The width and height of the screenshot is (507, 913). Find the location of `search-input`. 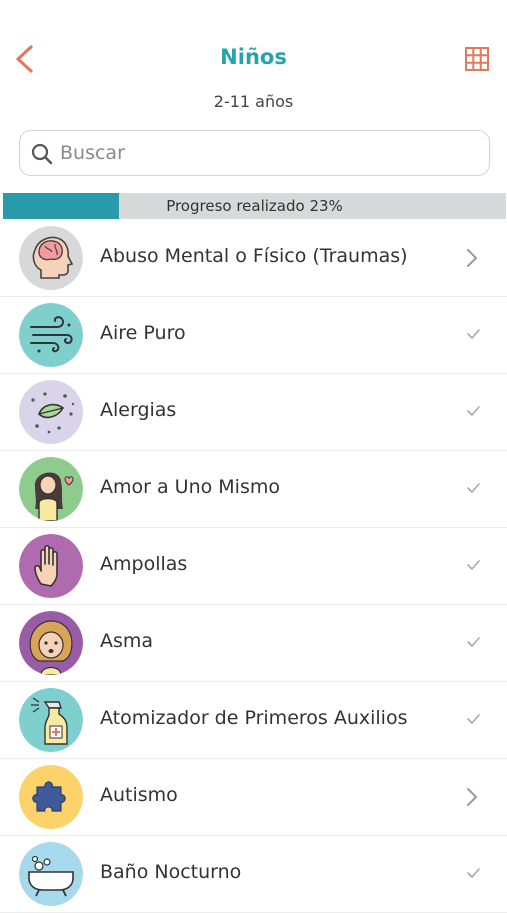

search-input is located at coordinates (270, 153).